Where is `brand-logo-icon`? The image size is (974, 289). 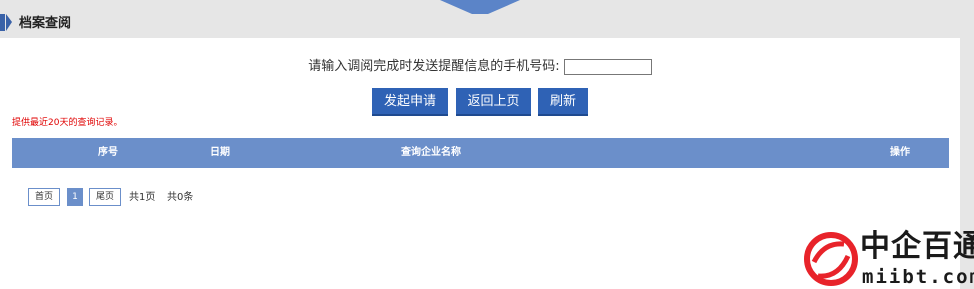 brand-logo-icon is located at coordinates (831, 259).